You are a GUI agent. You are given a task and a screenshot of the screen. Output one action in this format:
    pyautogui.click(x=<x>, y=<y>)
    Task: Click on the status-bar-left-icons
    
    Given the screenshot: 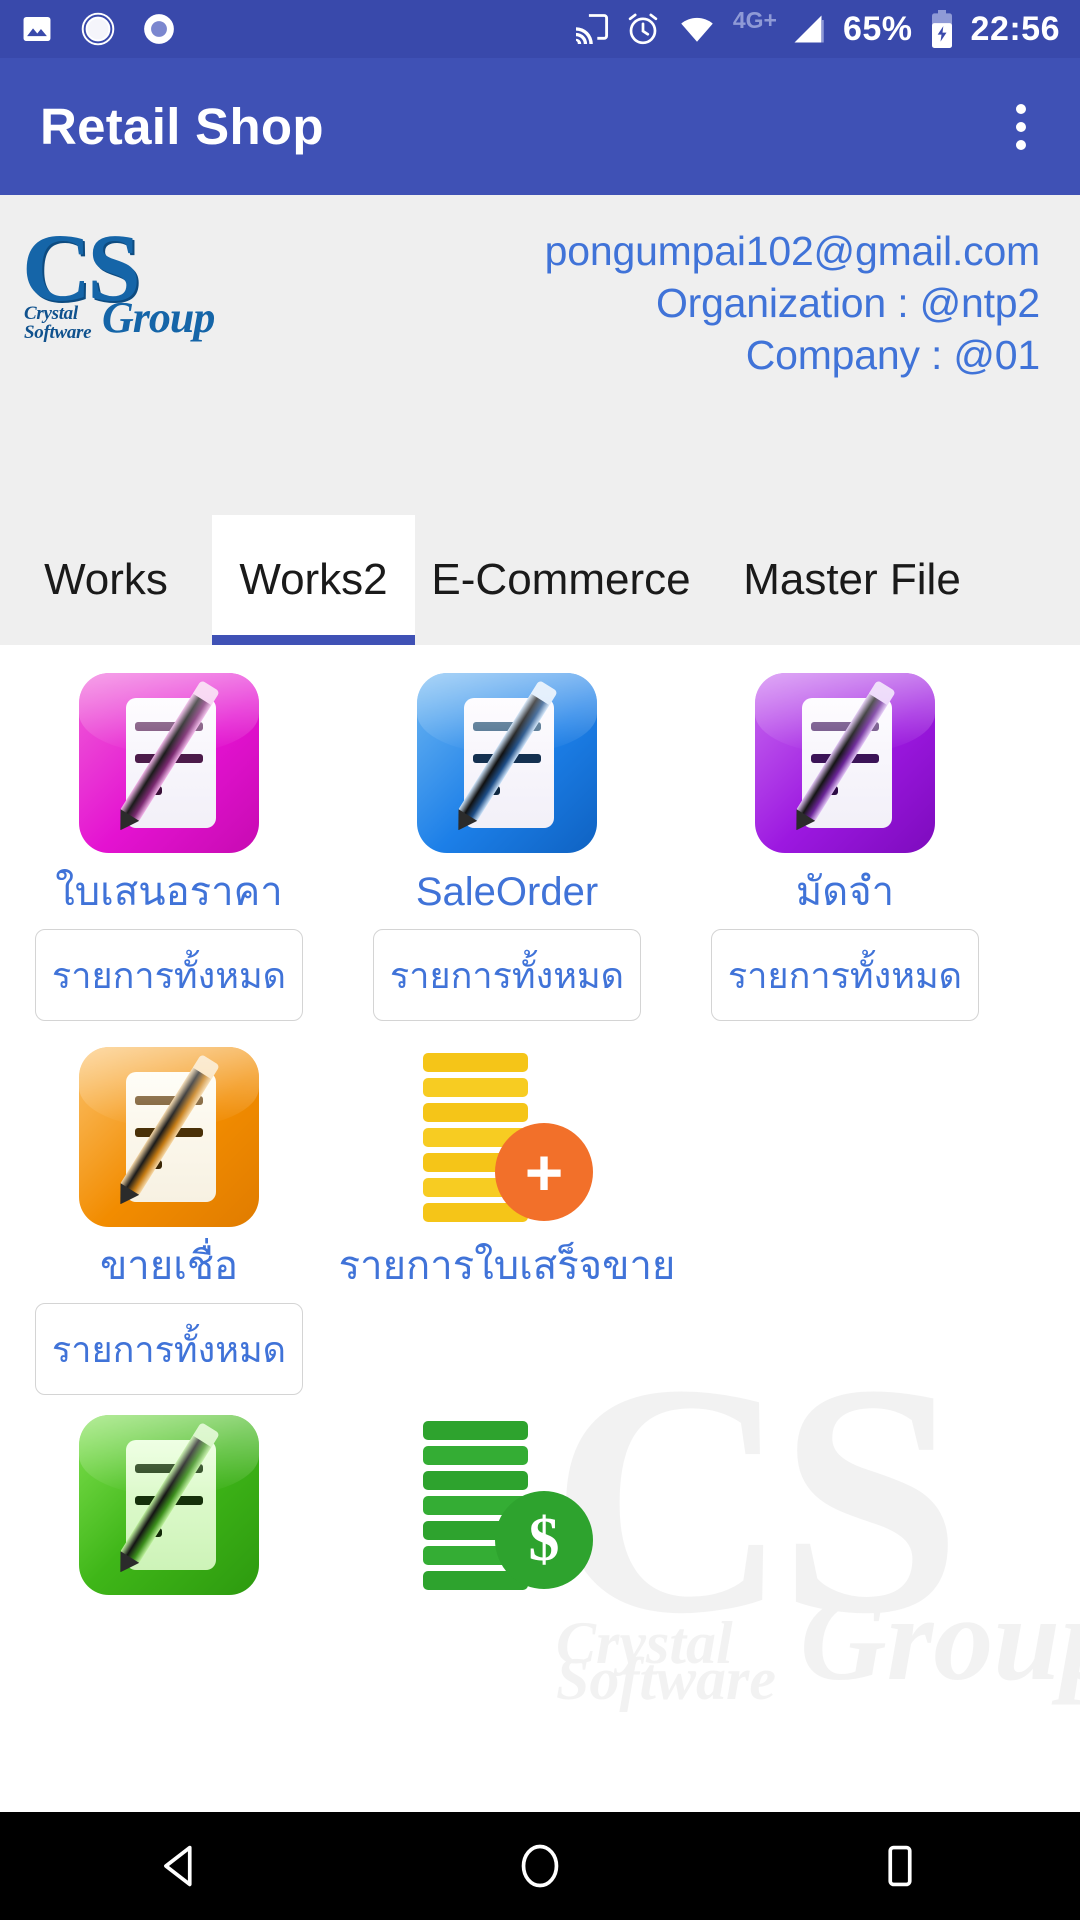 What is the action you would take?
    pyautogui.click(x=98, y=29)
    